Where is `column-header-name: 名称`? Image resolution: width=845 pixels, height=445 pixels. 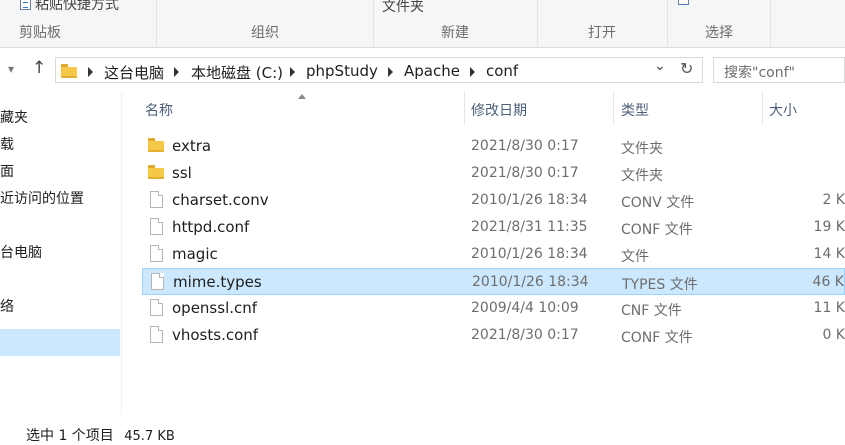 column-header-name: 名称 is located at coordinates (159, 110).